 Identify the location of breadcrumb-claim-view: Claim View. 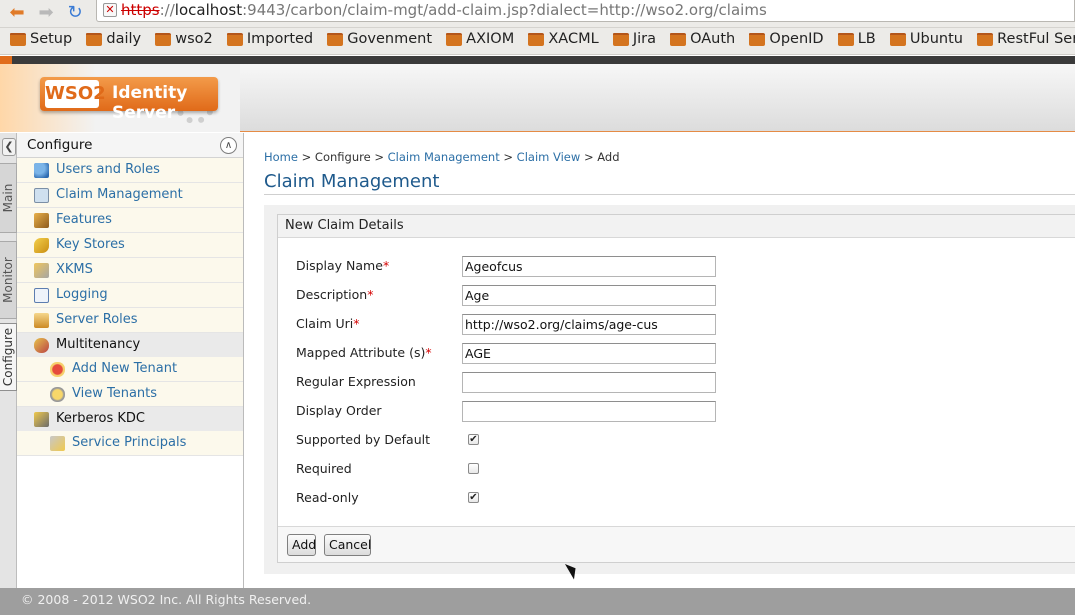
(549, 157).